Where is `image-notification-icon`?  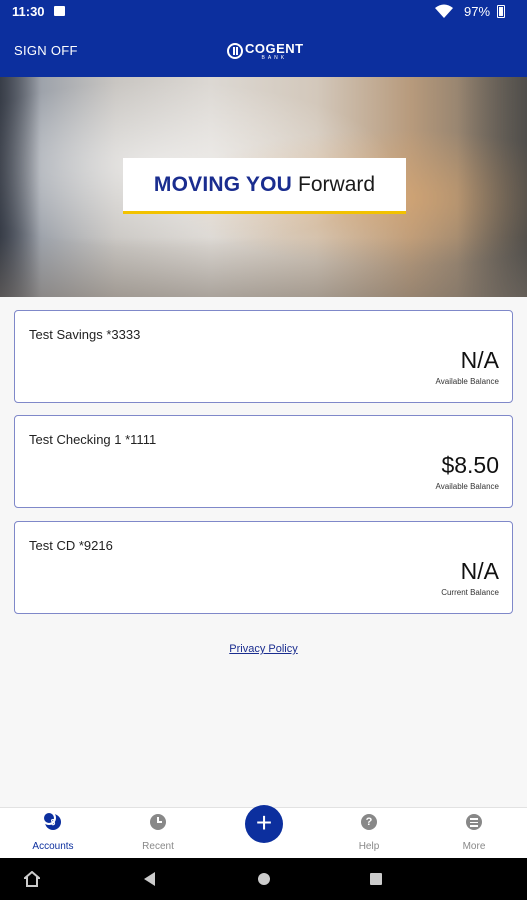 image-notification-icon is located at coordinates (59, 11).